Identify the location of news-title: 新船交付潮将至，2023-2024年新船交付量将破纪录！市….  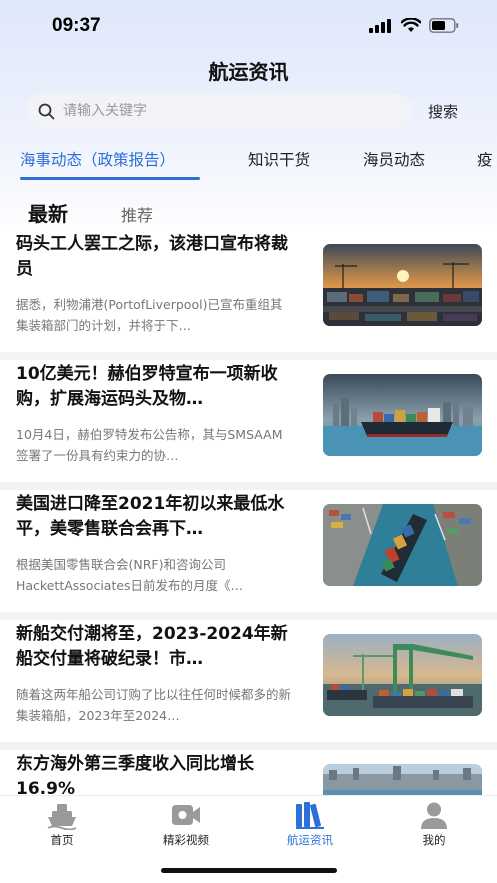
(152, 646).